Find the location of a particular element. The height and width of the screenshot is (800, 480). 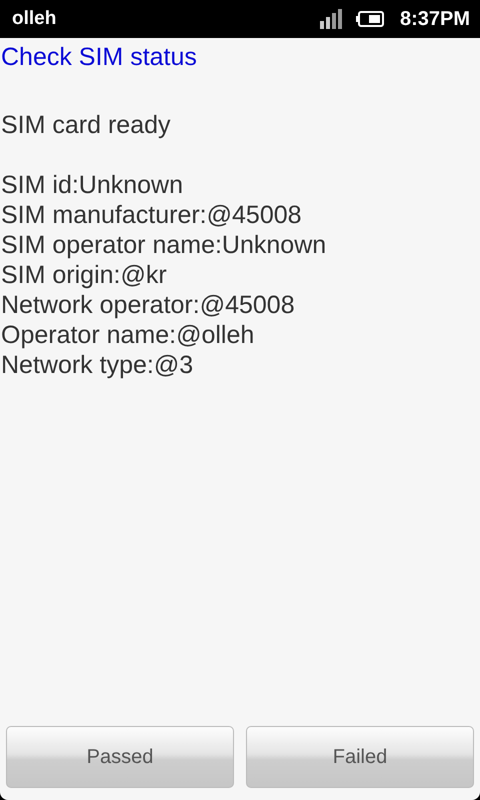

clock-time: 8:37PM is located at coordinates (435, 19).